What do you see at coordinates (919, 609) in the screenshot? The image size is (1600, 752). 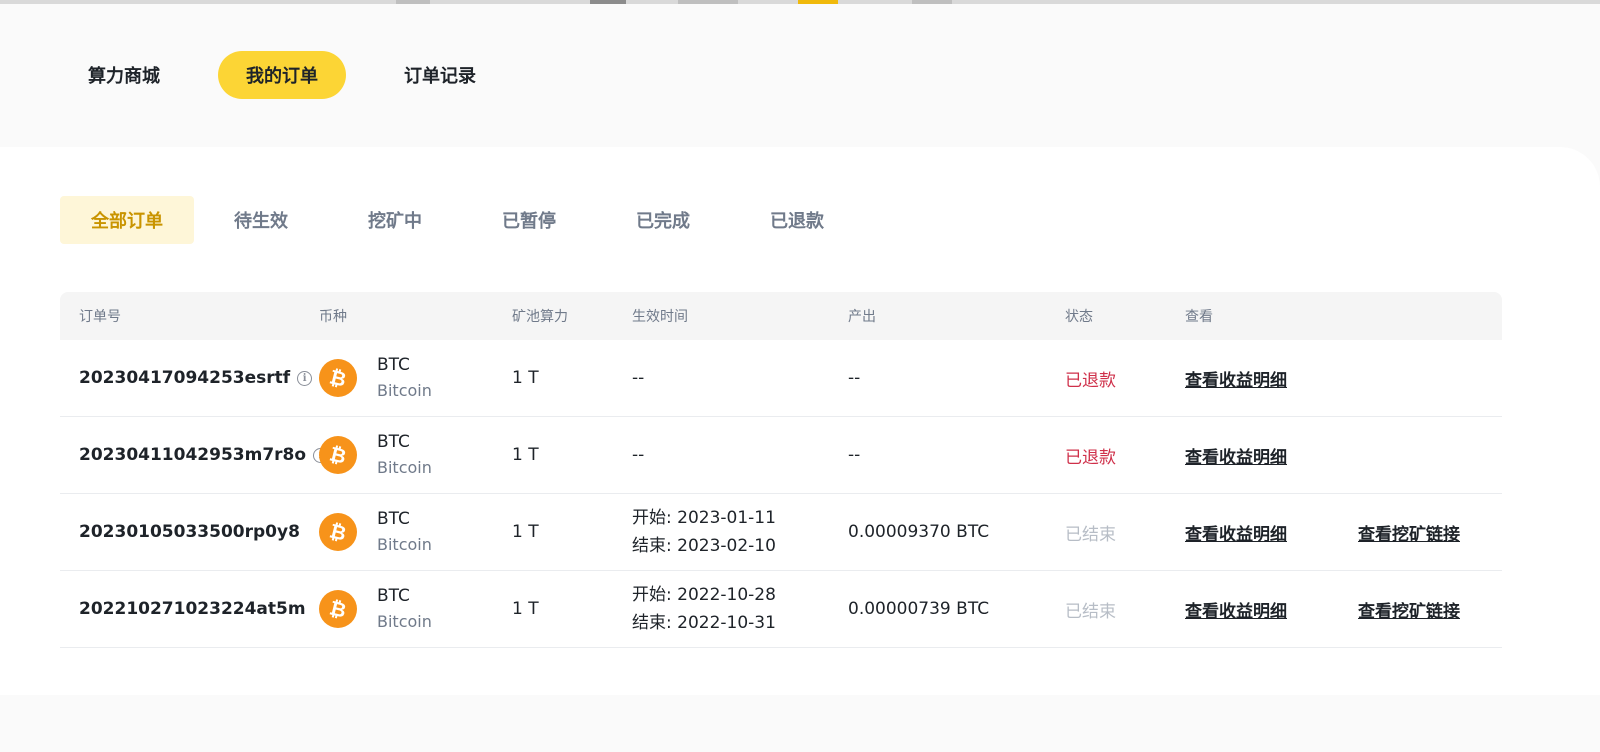 I see `output-amount: 0.00000739 BTC` at bounding box center [919, 609].